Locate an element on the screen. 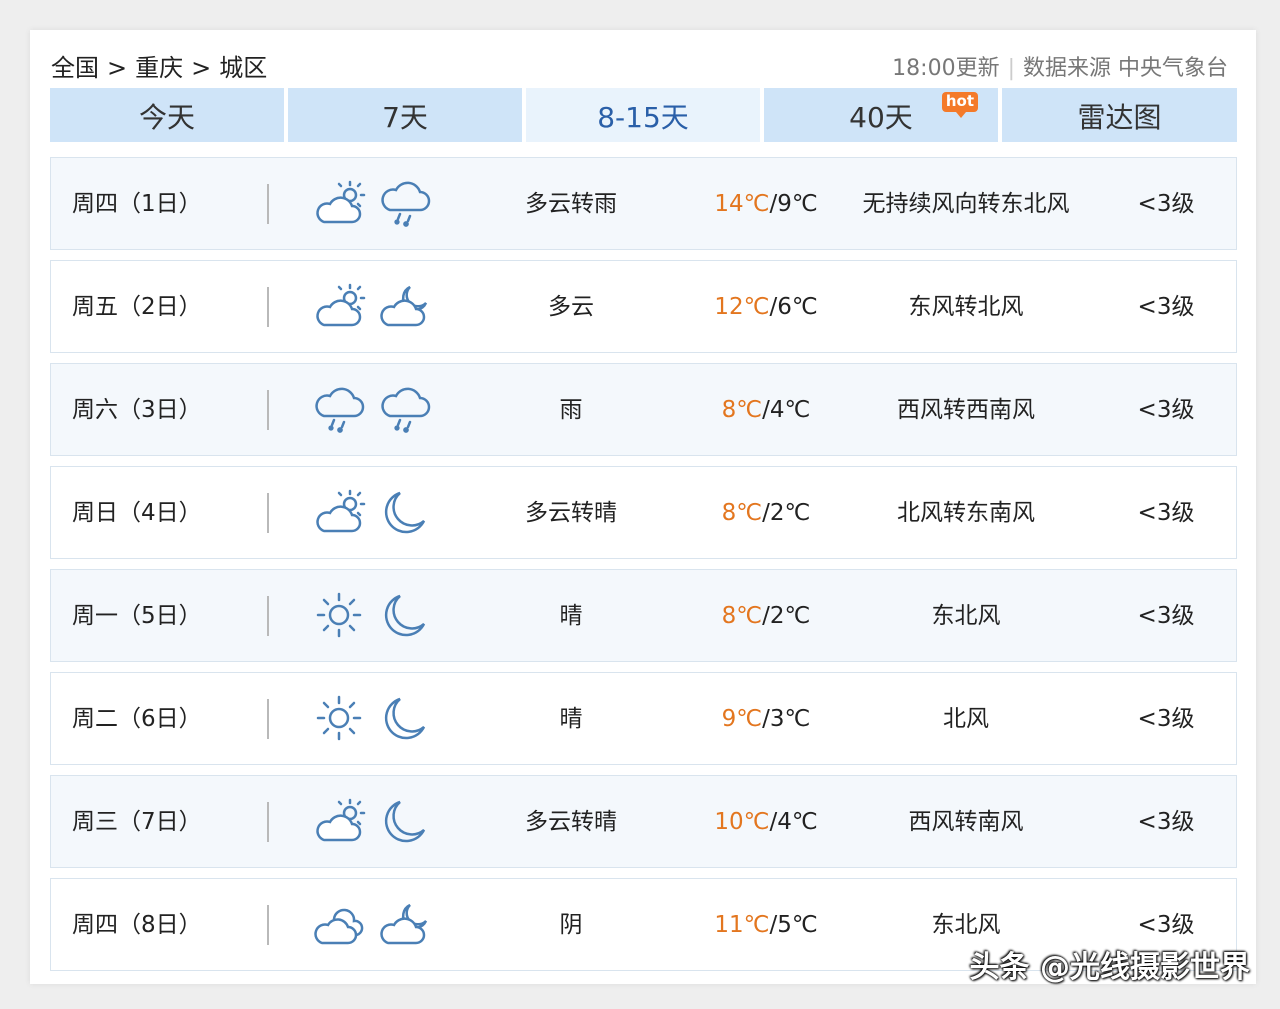 Image resolution: width=1280 pixels, height=1009 pixels. tab-8-15-days: 8-15天 is located at coordinates (643, 115).